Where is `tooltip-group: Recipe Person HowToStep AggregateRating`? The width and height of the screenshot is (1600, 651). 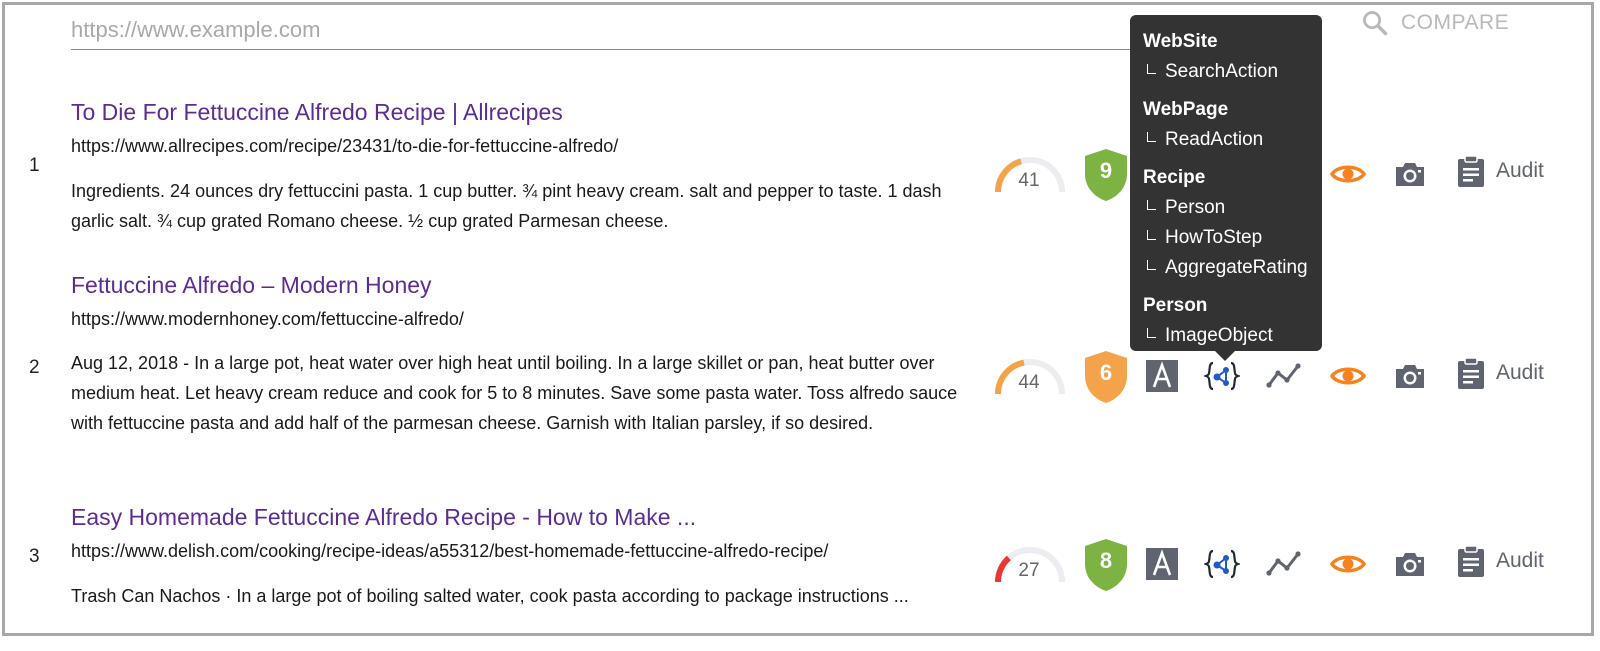
tooltip-group: Recipe Person HowToStep AggregateRating is located at coordinates (1232, 223).